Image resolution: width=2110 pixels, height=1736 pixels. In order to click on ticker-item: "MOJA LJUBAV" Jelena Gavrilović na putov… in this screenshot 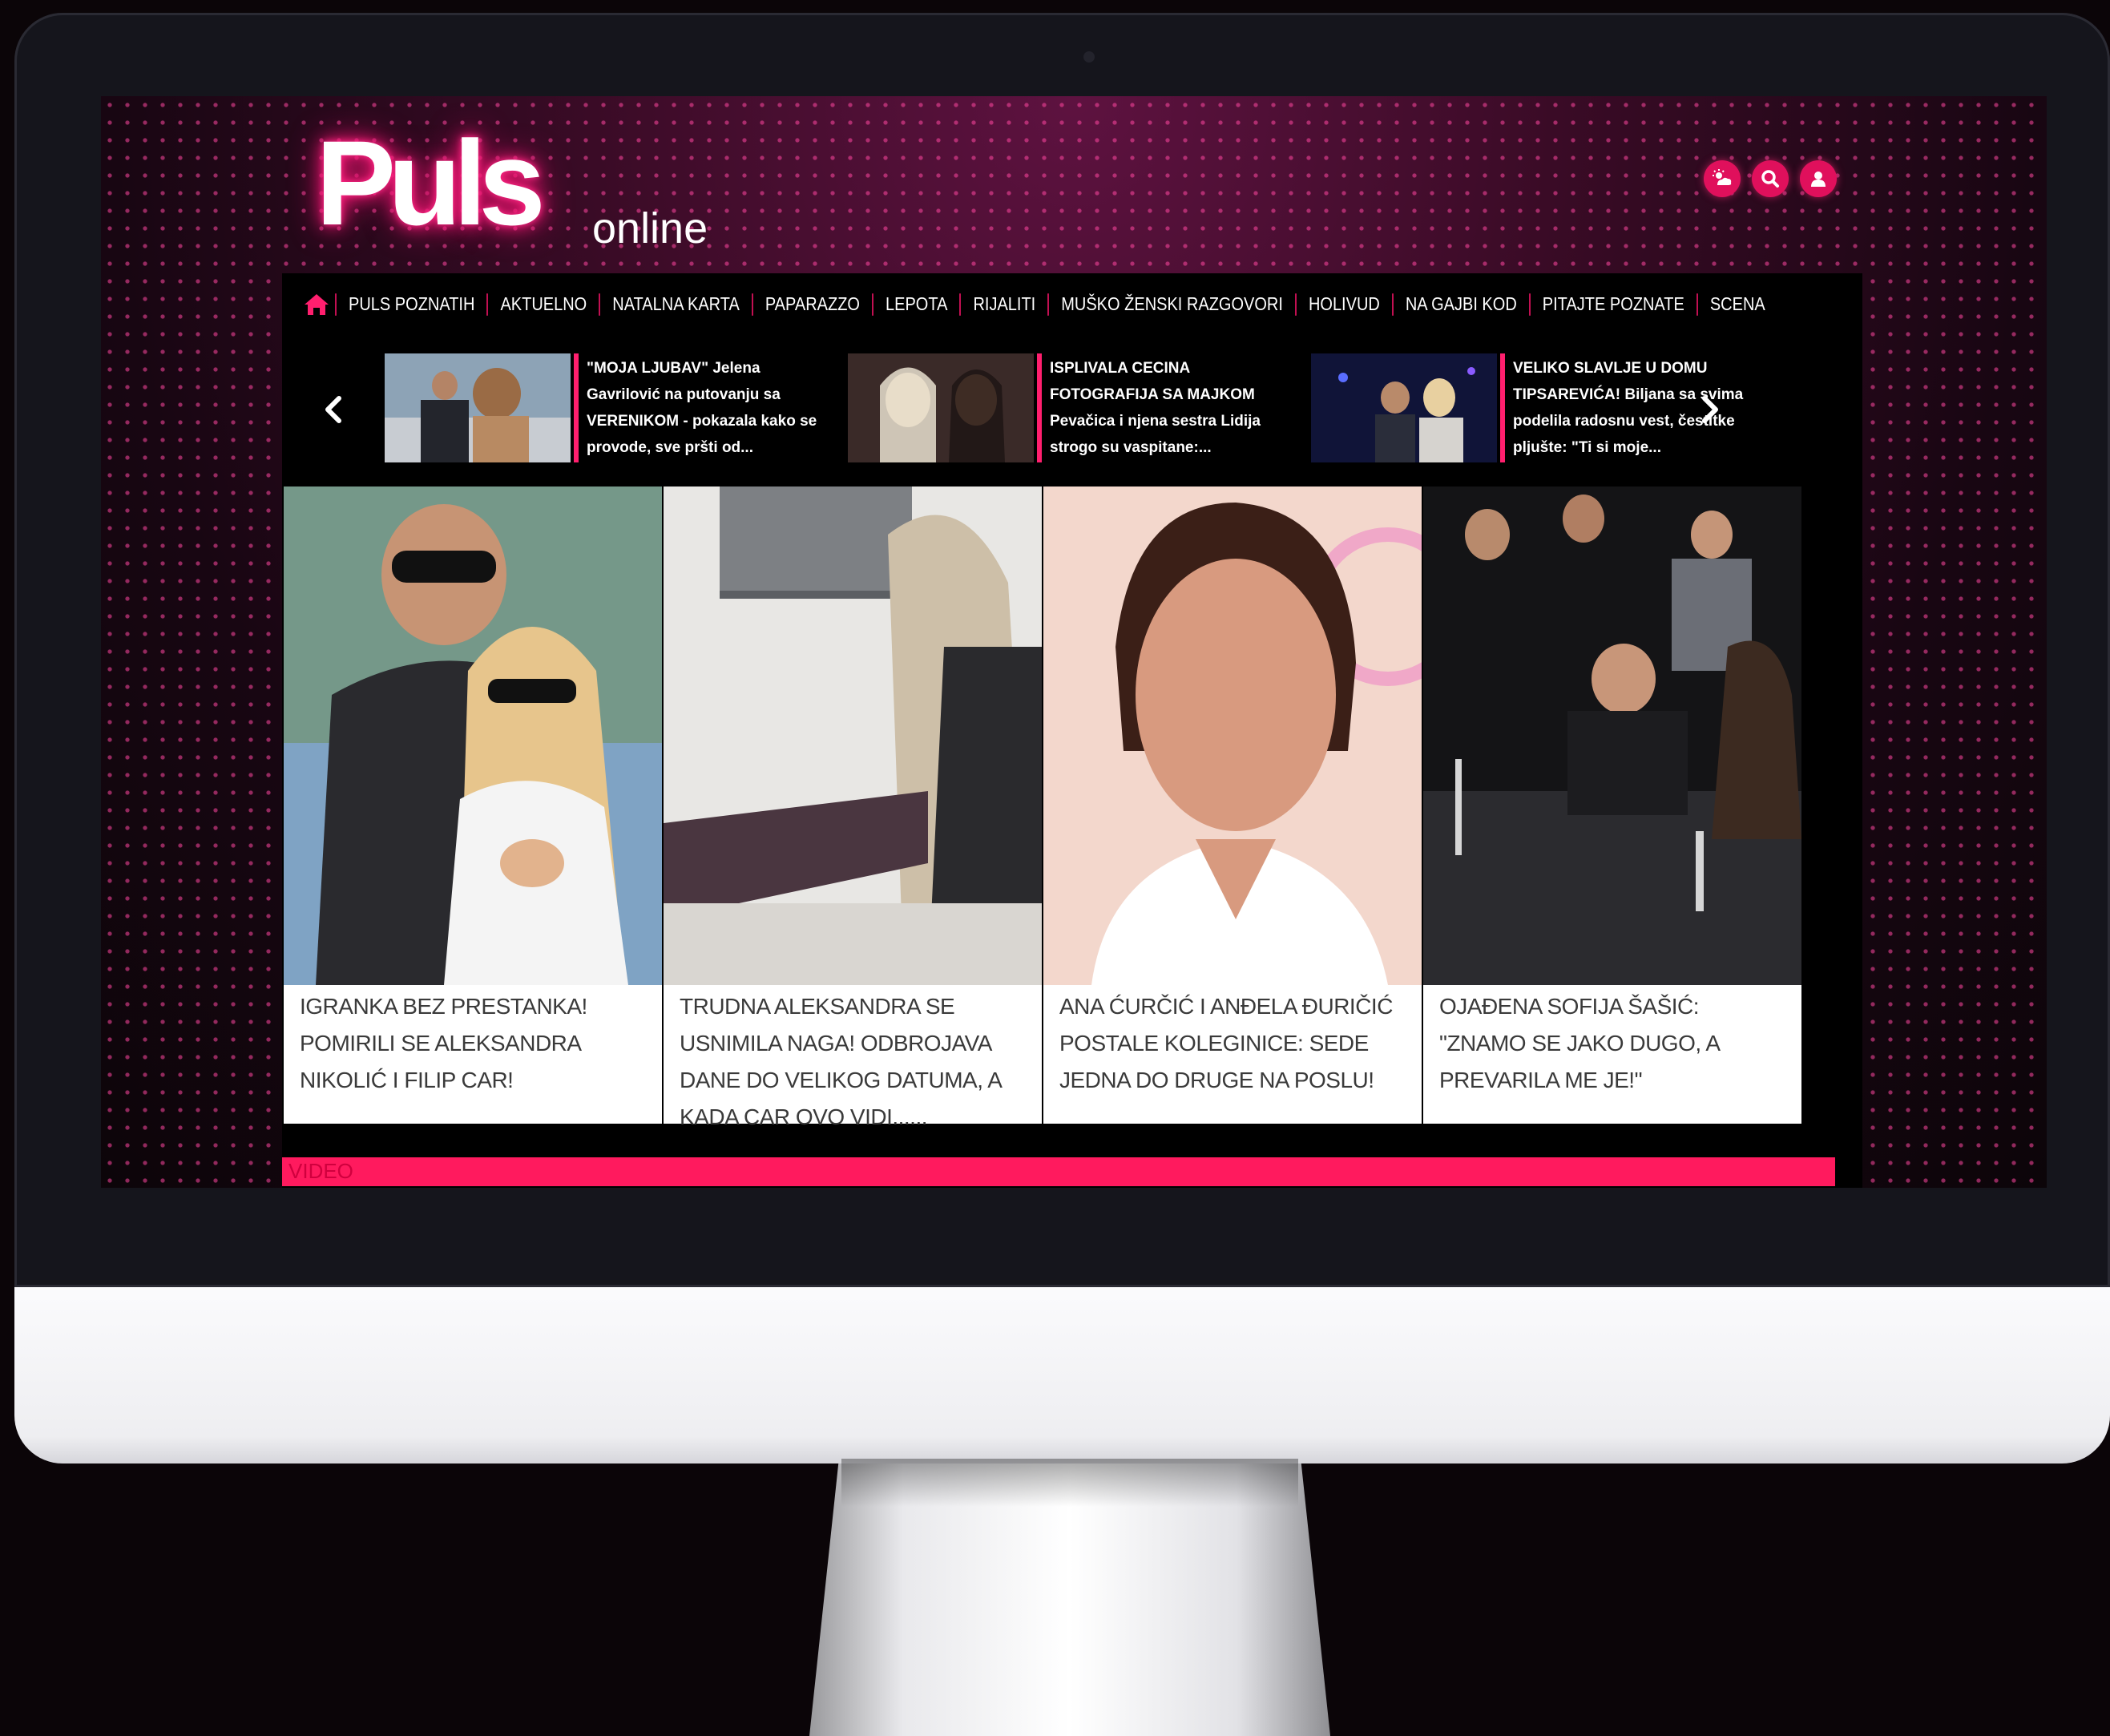, I will do `click(609, 408)`.